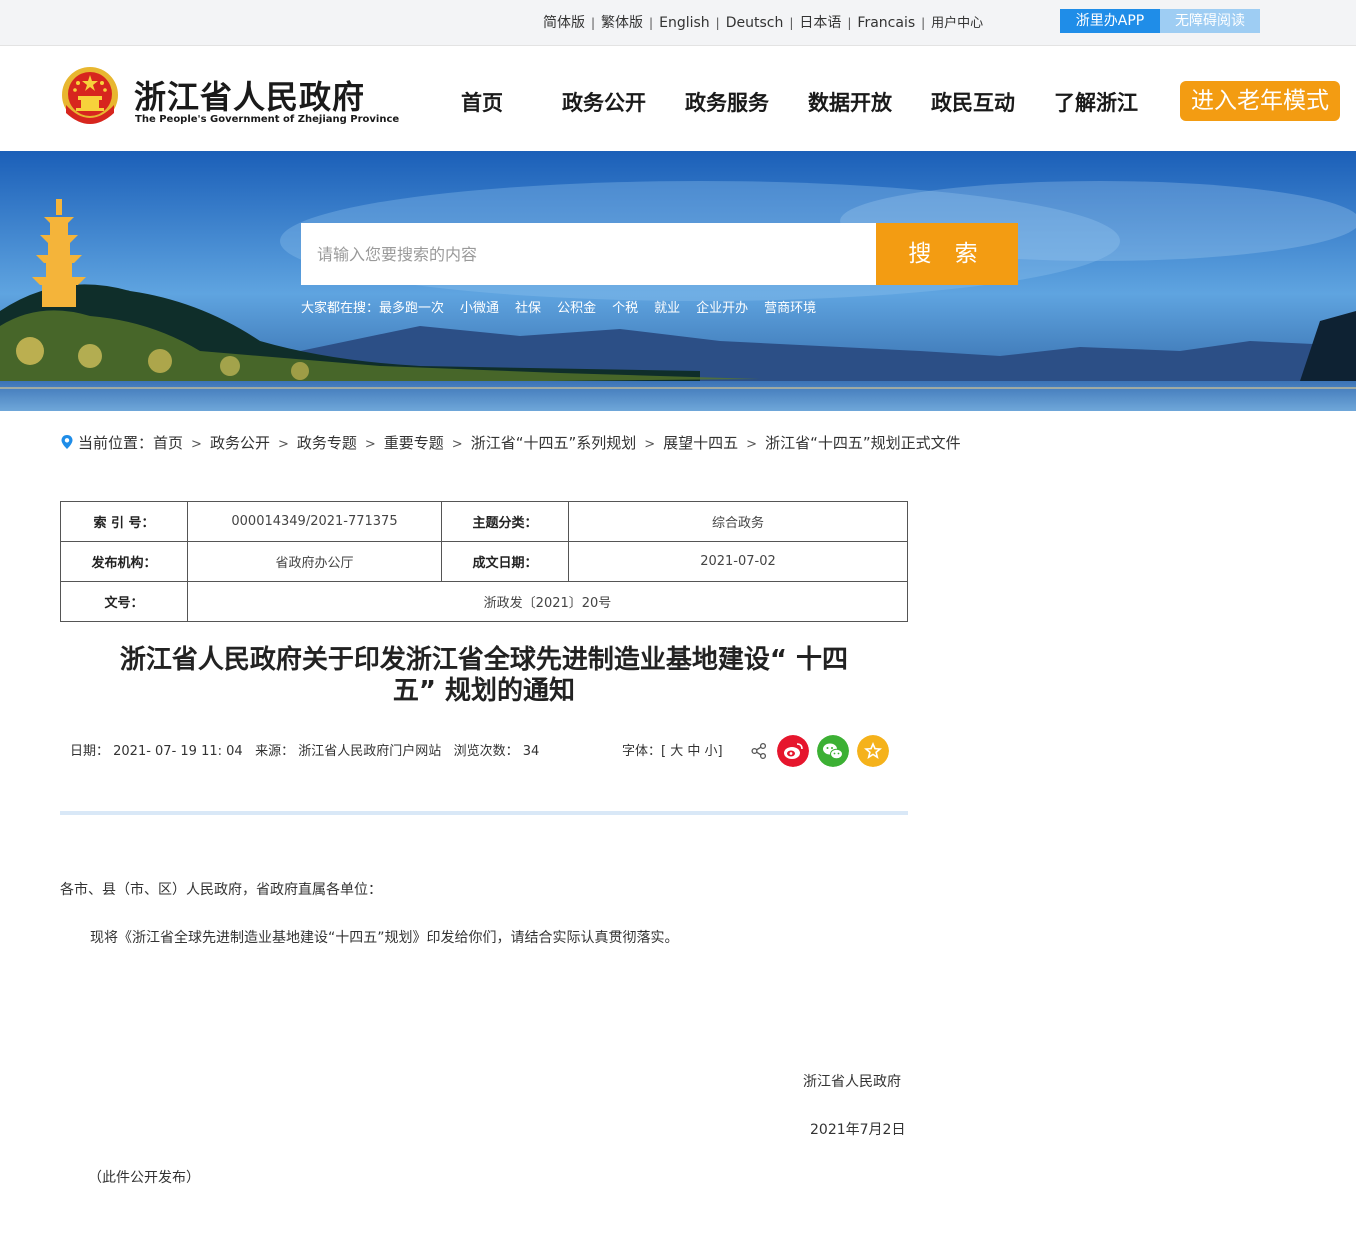 The width and height of the screenshot is (1356, 1260). I want to click on wechat-share-icon, so click(833, 751).